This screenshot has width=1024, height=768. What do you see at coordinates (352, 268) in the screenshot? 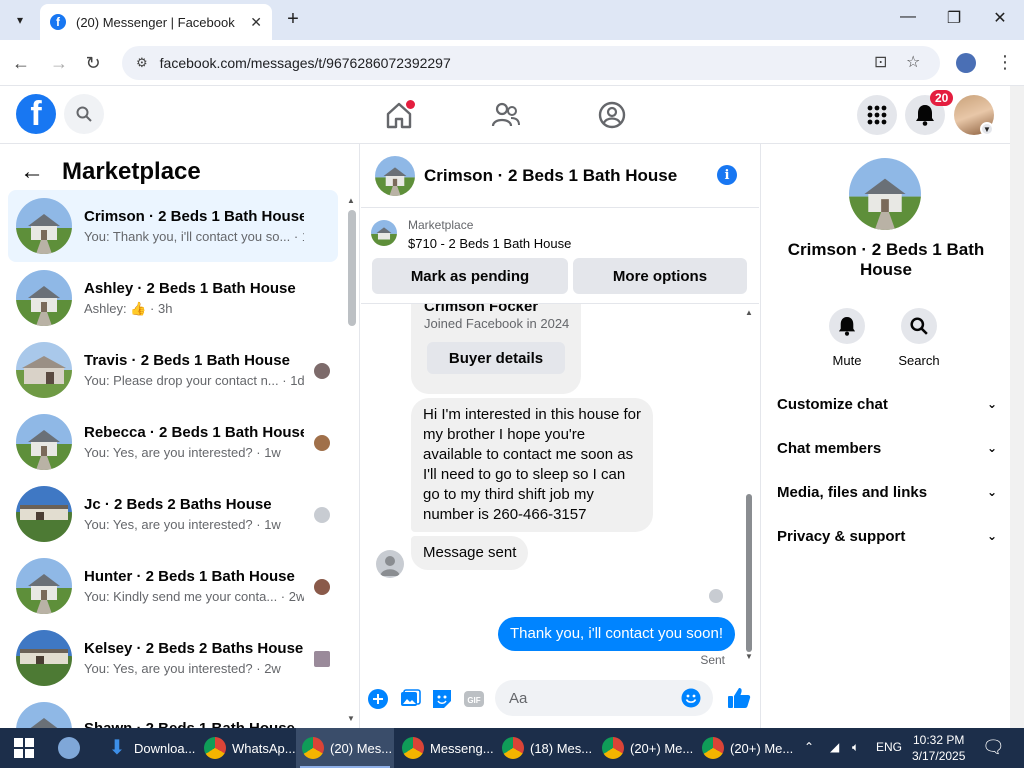
I see `conversation-list-scrollbar` at bounding box center [352, 268].